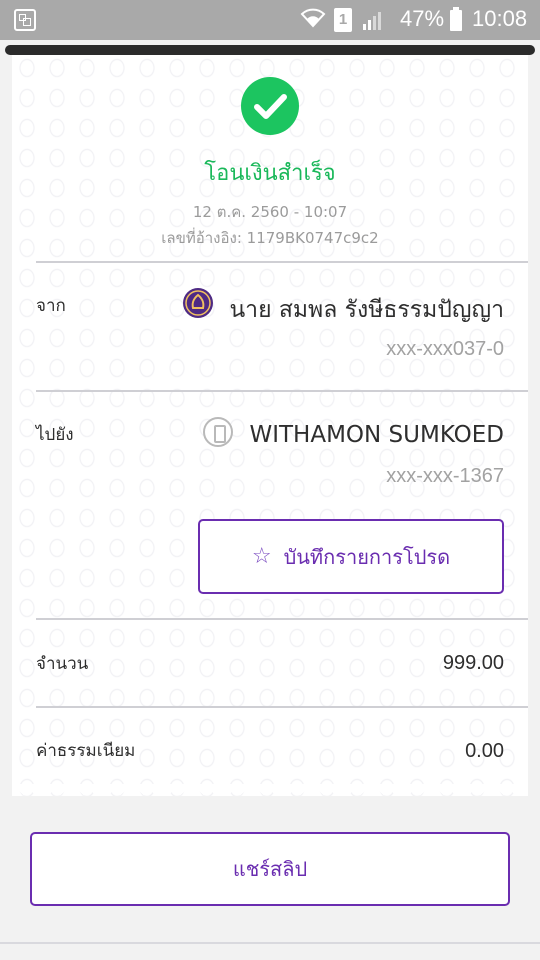  I want to click on reference-number: เลขที่อ้างอิง: 1179BK0747c9c2, so click(270, 238).